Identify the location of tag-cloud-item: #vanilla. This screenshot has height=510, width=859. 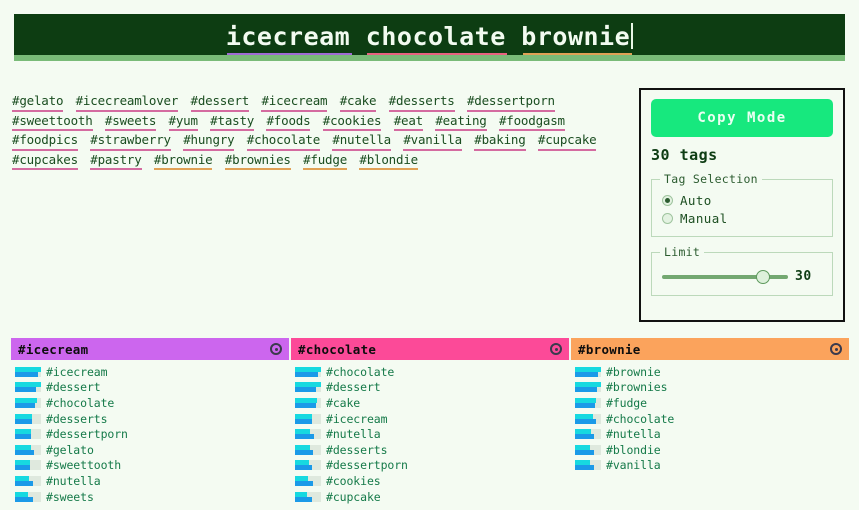
(432, 141).